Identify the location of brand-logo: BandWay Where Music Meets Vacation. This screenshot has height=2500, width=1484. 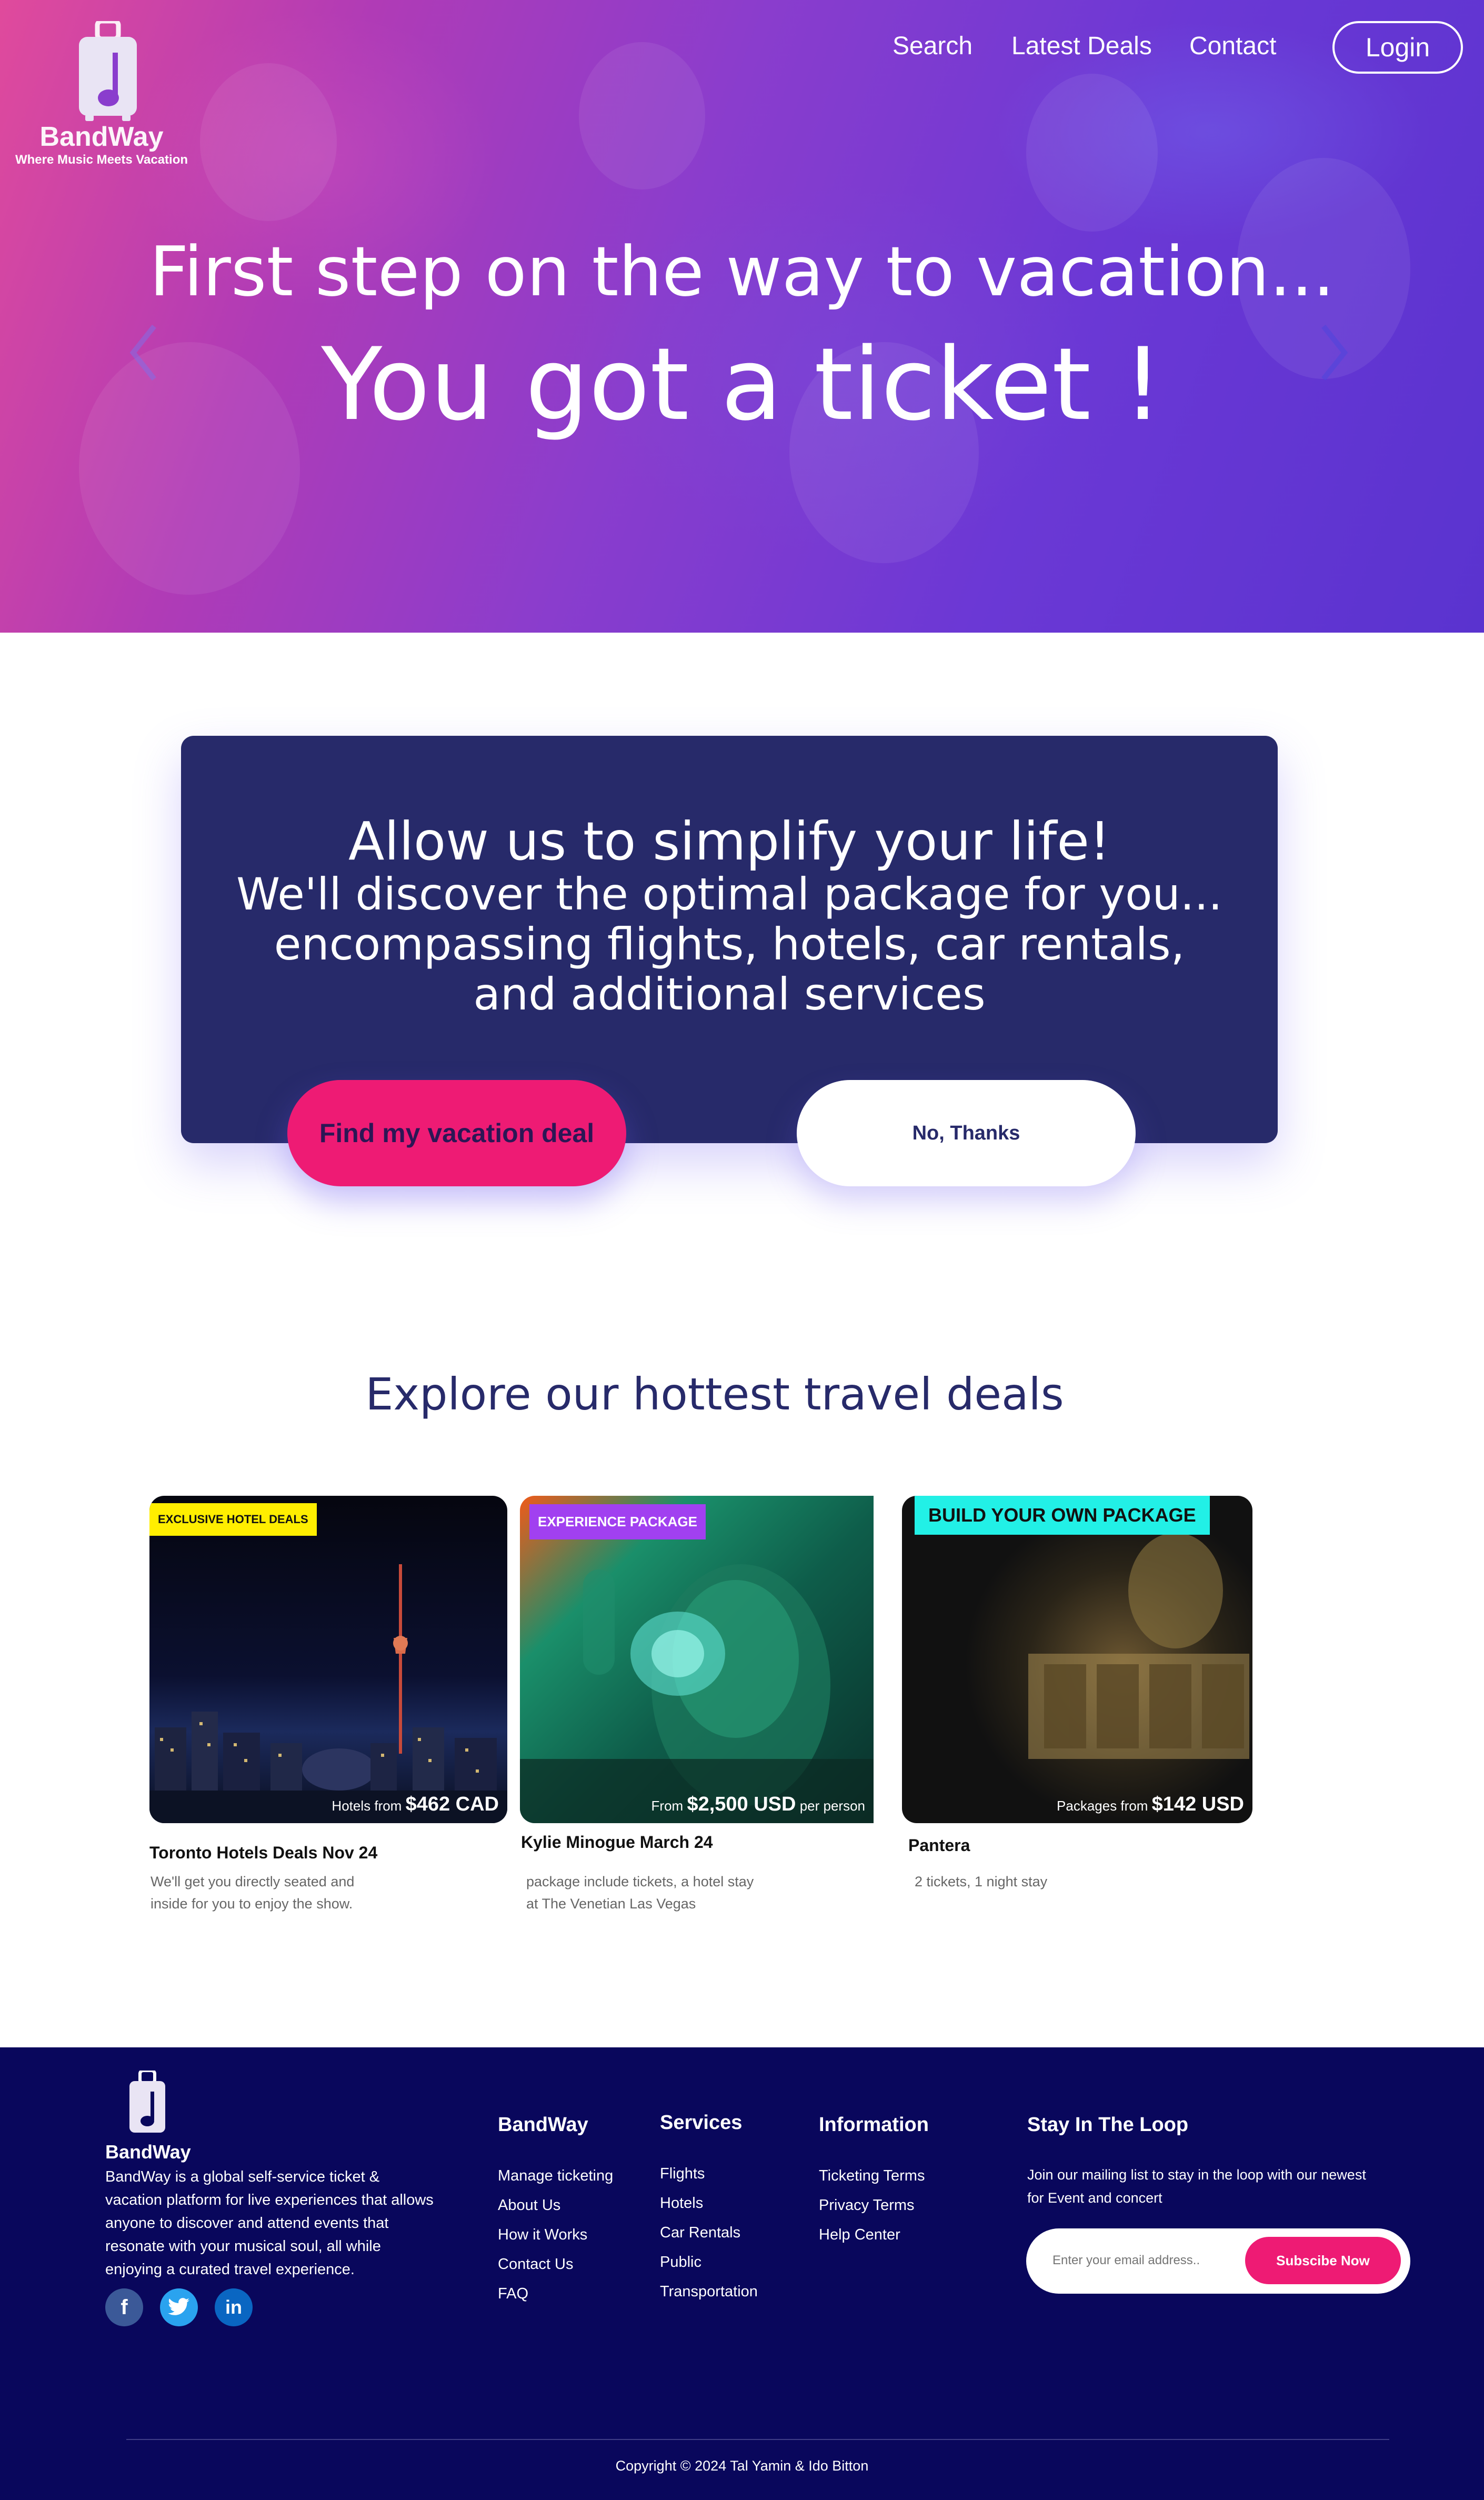
(101, 100).